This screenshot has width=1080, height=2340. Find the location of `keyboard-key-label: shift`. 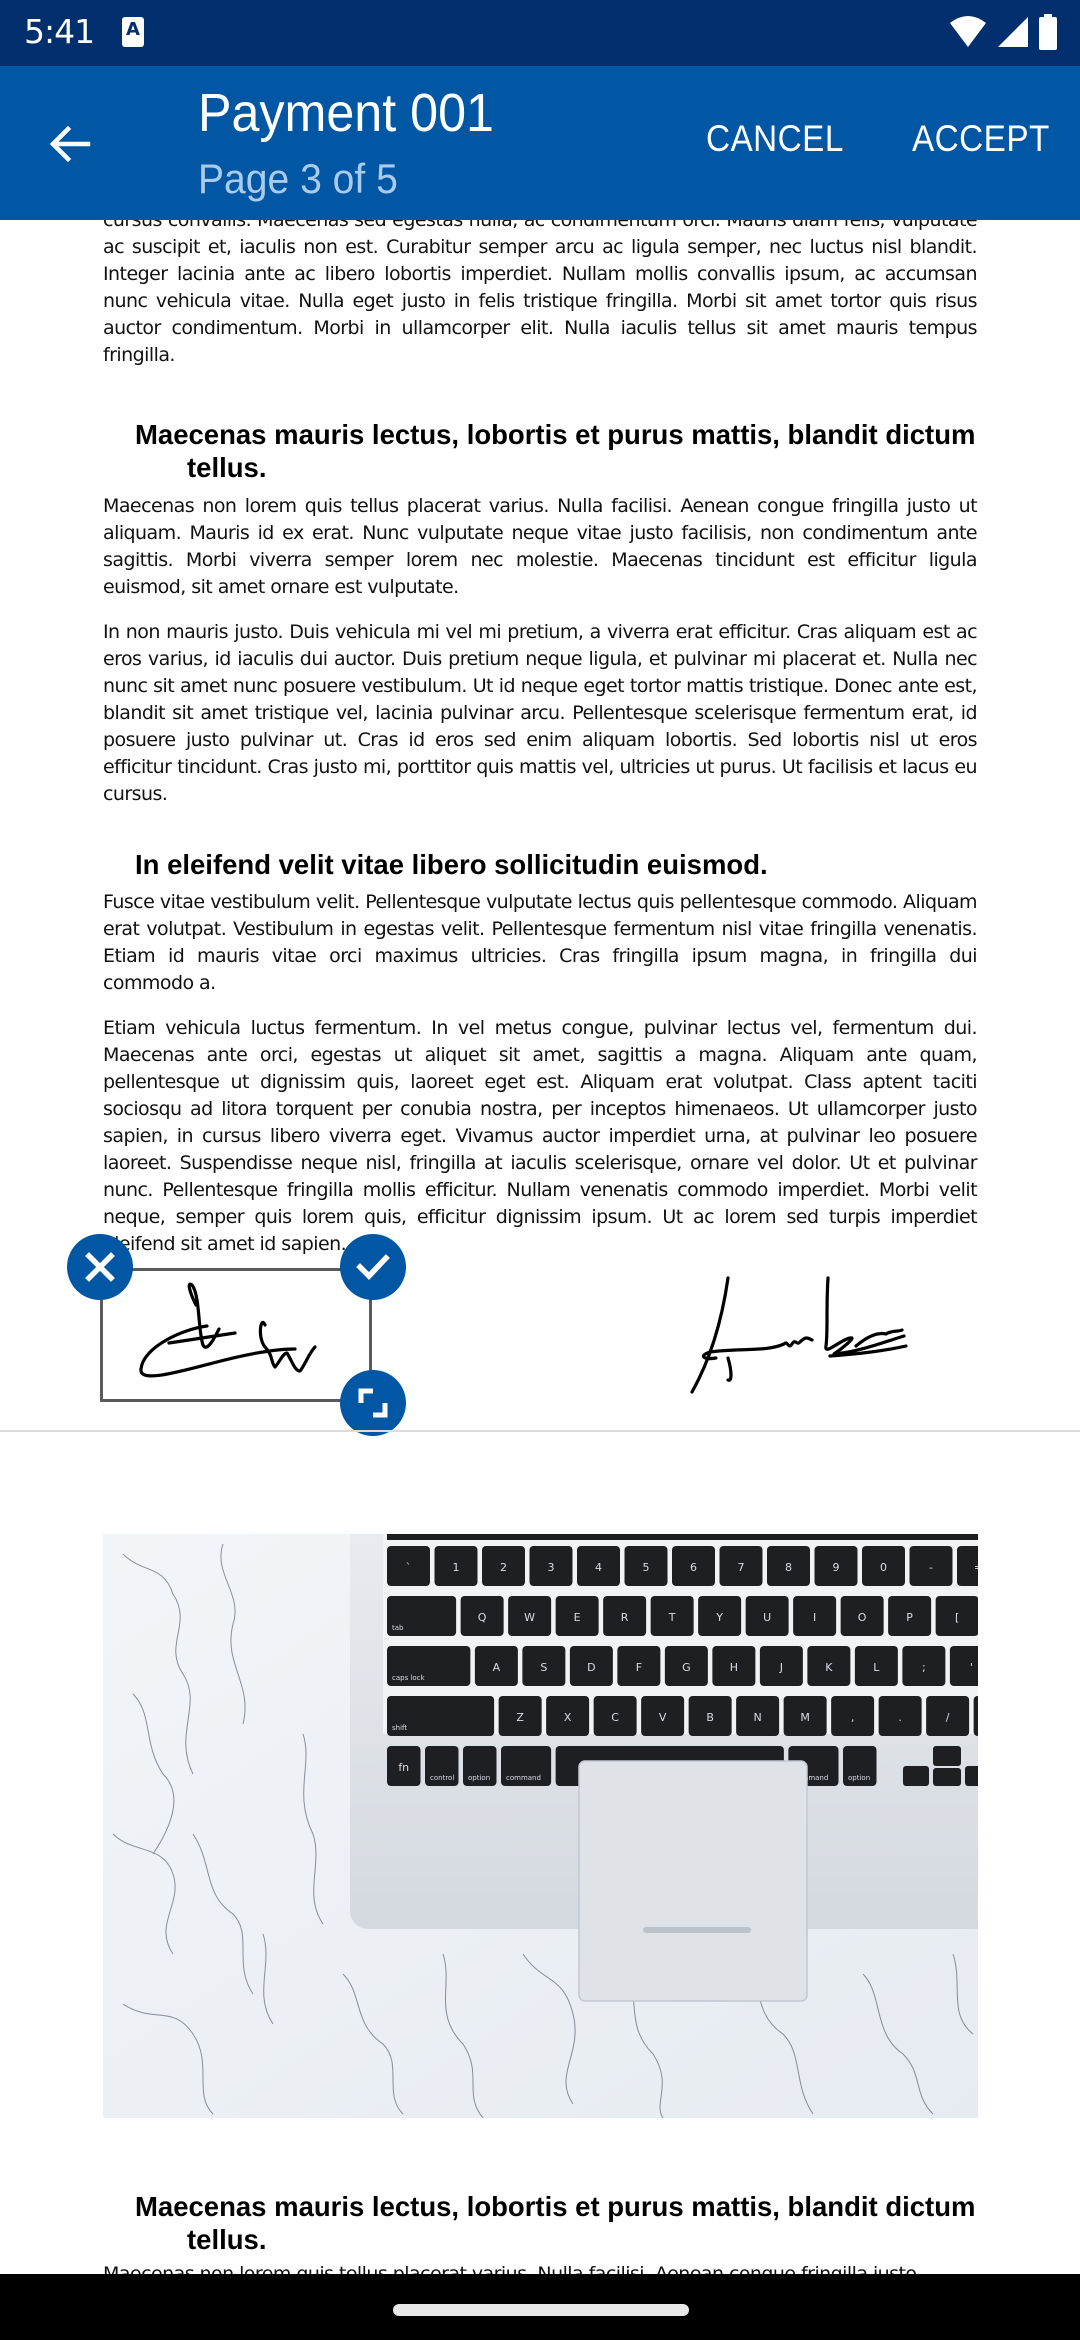

keyboard-key-label: shift is located at coordinates (399, 1728).